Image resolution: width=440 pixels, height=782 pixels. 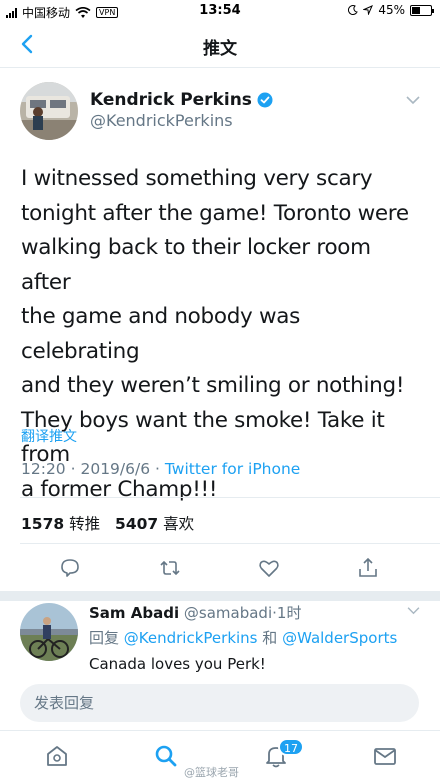 I want to click on moon-icon, so click(x=353, y=10).